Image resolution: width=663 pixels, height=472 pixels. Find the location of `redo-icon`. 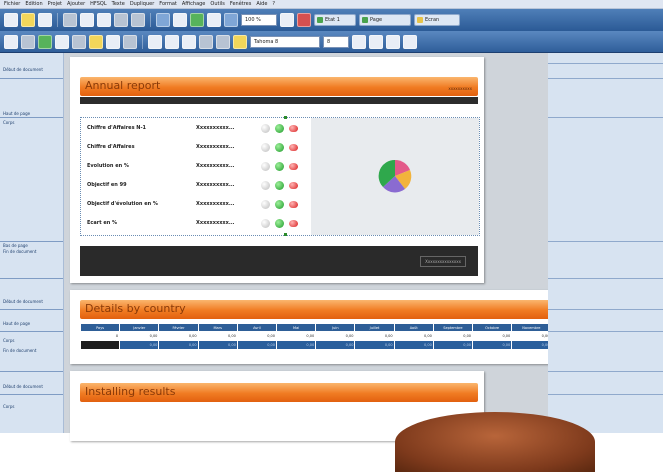

redo-icon is located at coordinates (138, 20).